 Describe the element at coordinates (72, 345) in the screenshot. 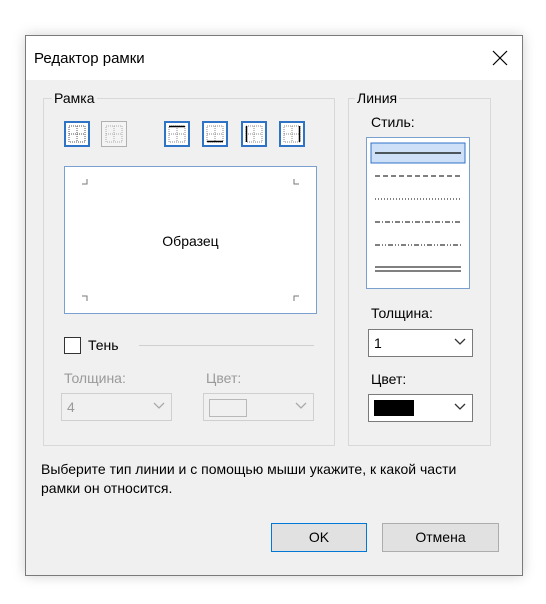

I see `shadow-checkbox` at that location.